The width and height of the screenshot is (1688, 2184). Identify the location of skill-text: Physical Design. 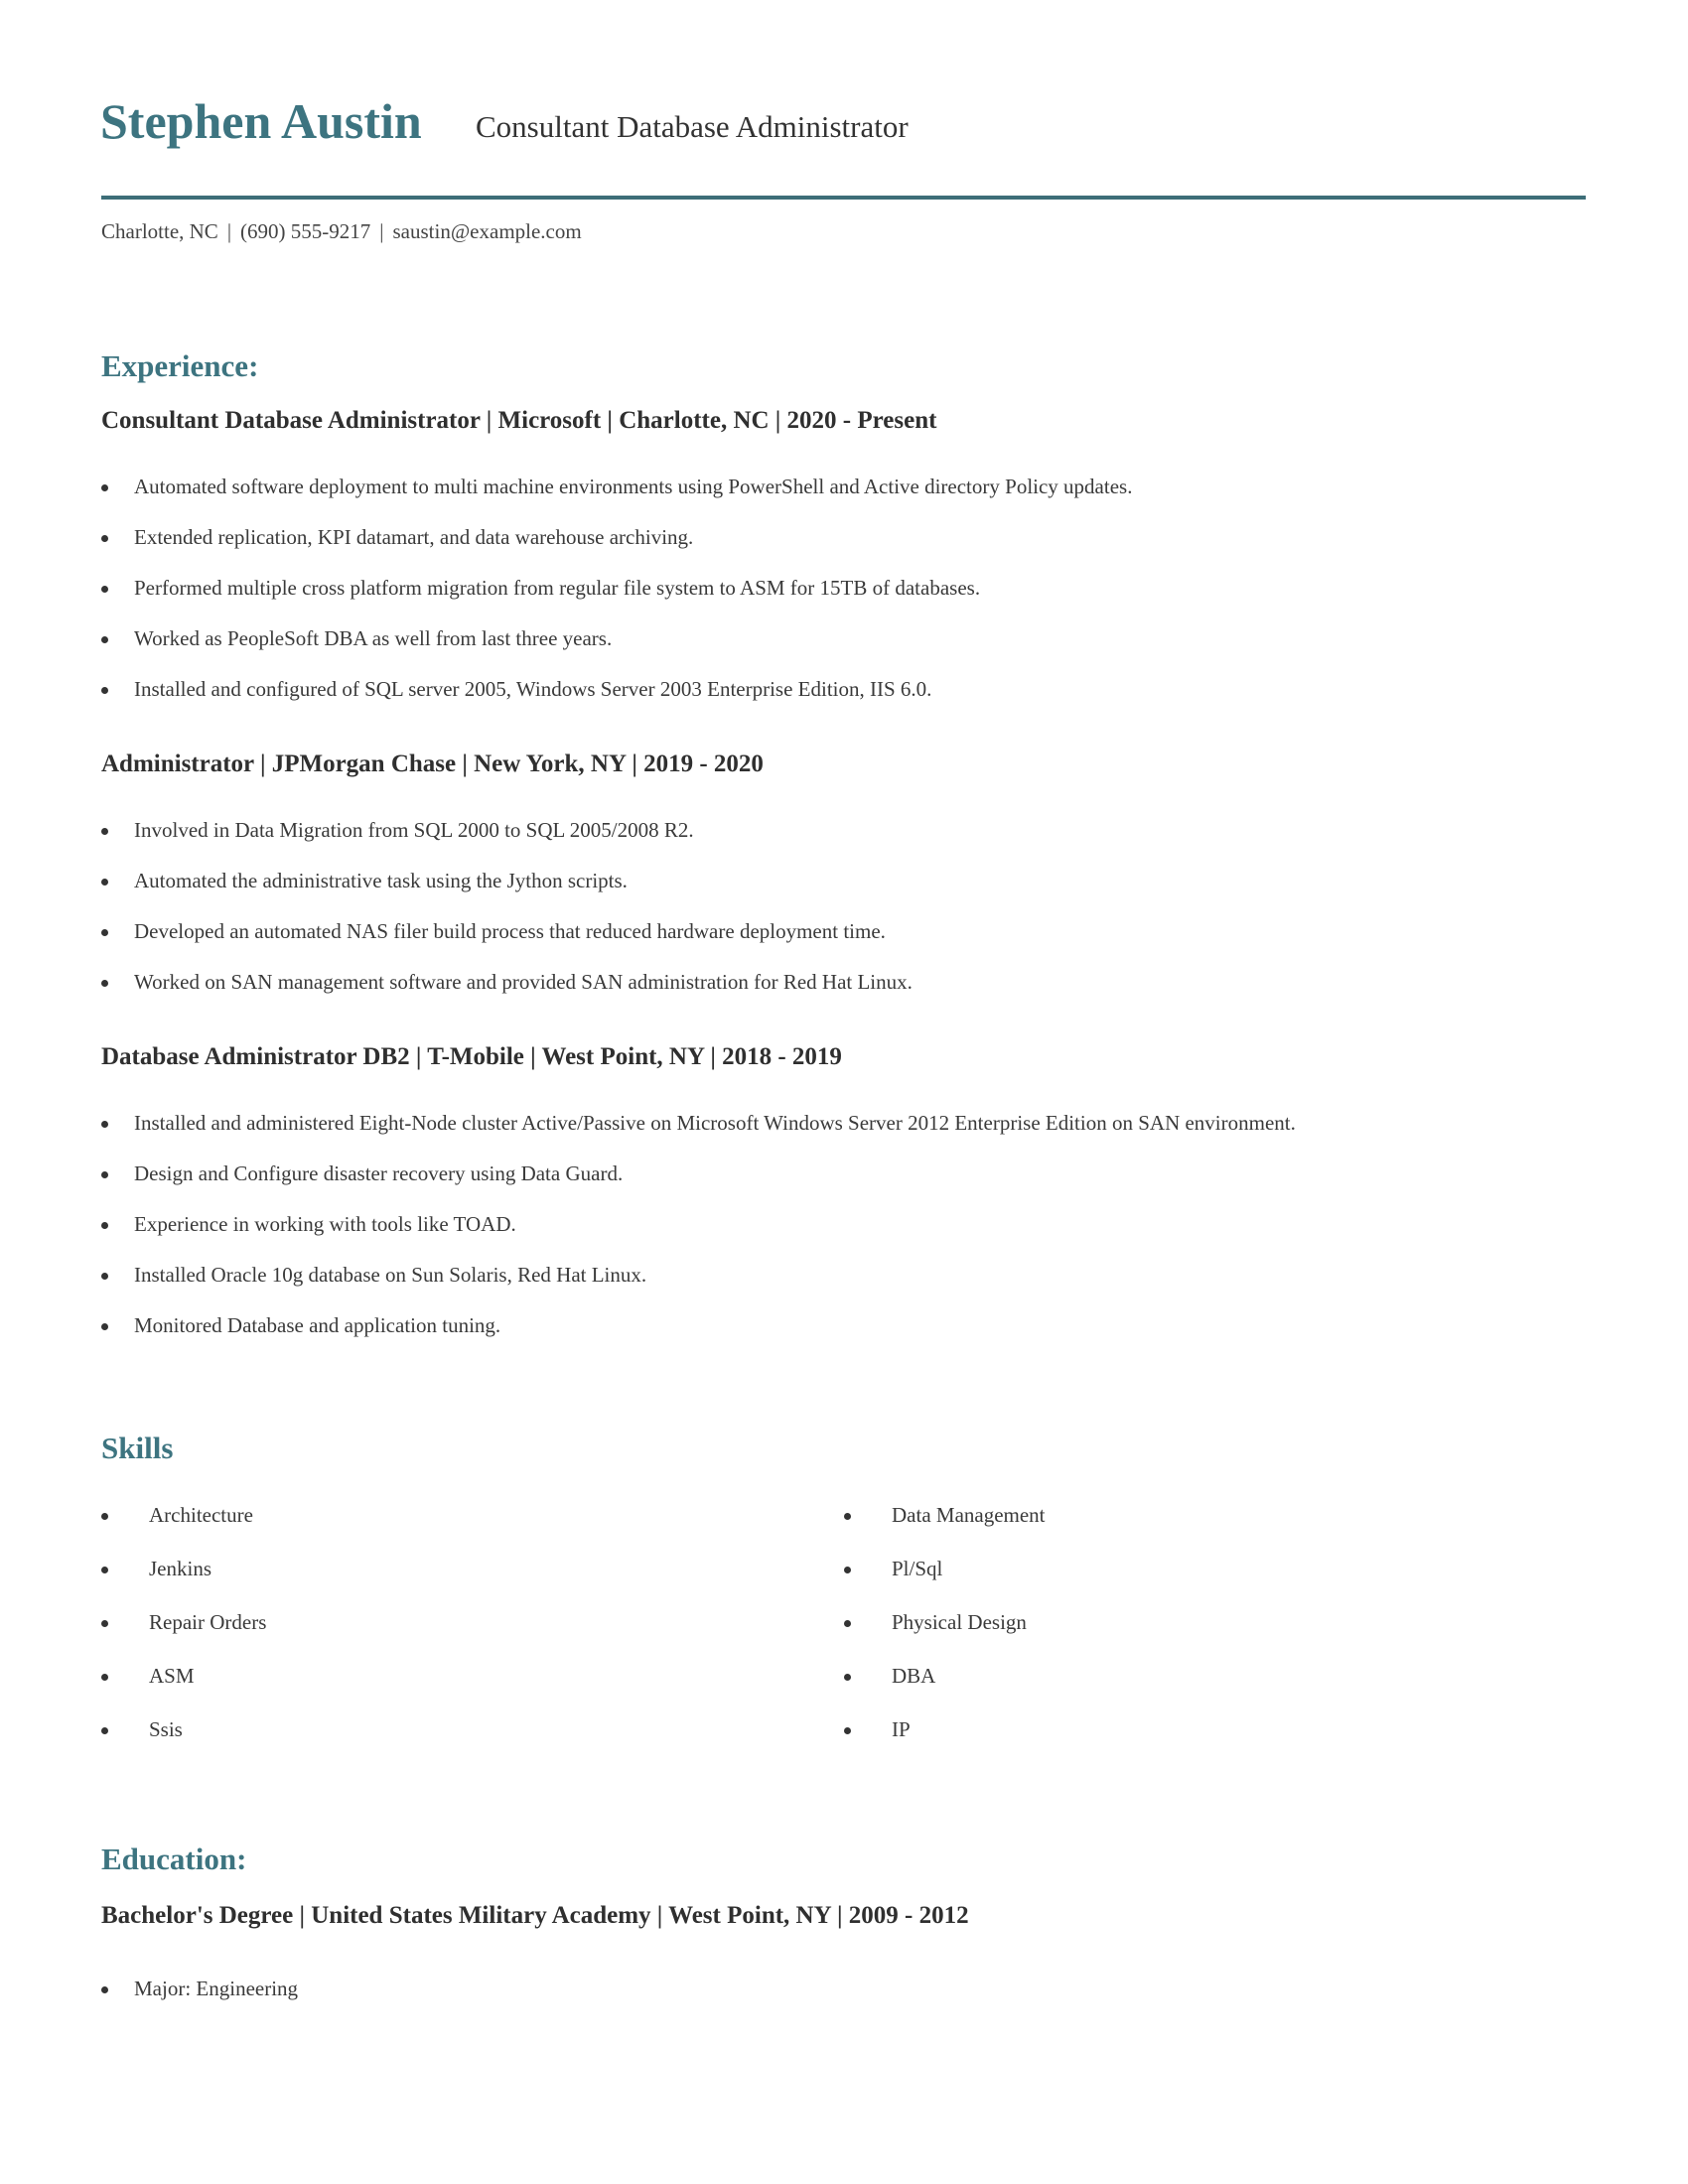
(959, 1622).